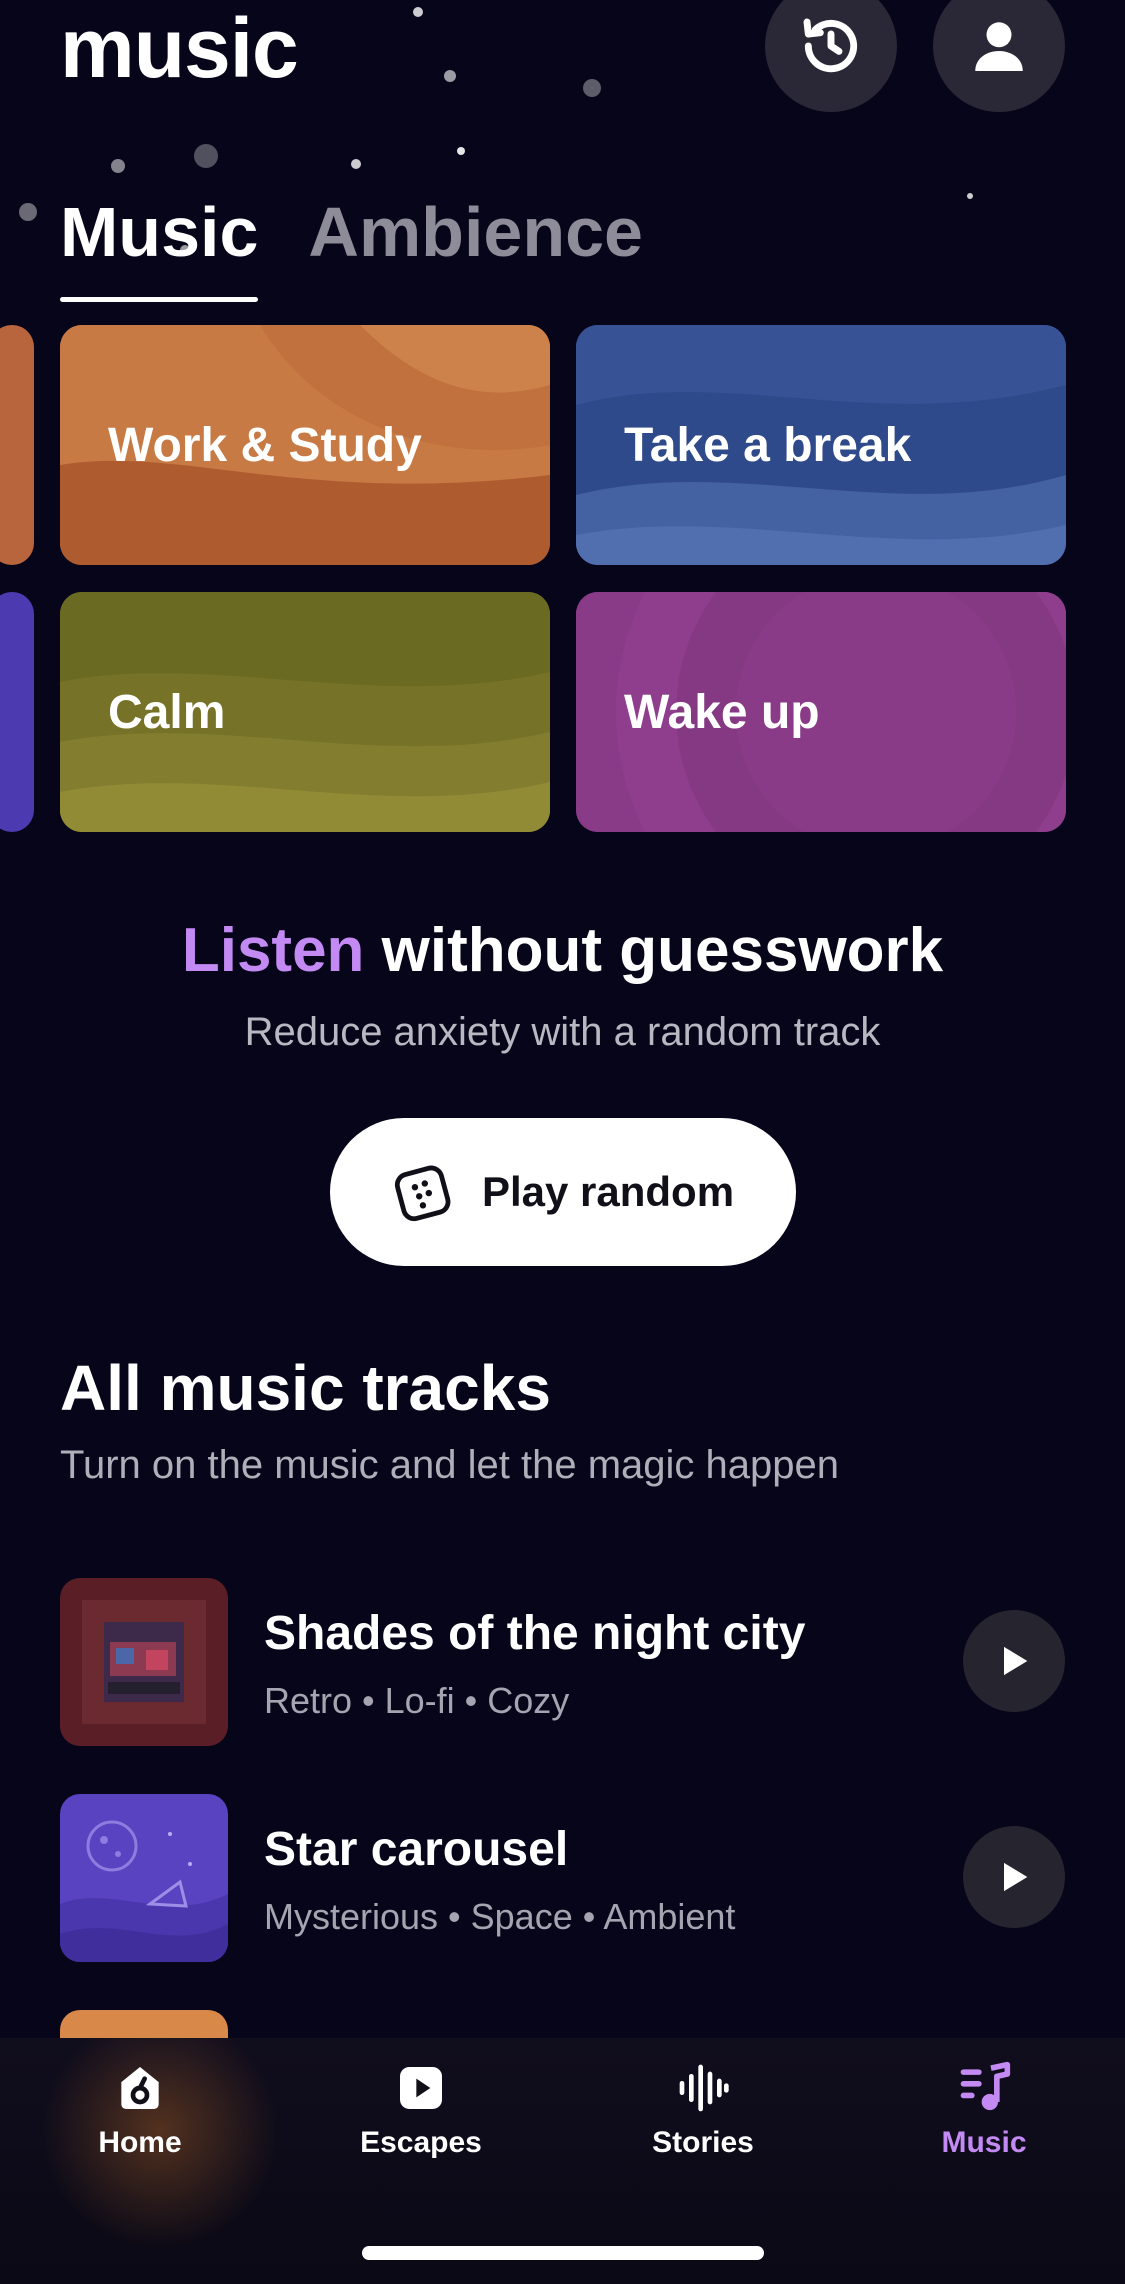  I want to click on music-note-icon, so click(985, 2086).